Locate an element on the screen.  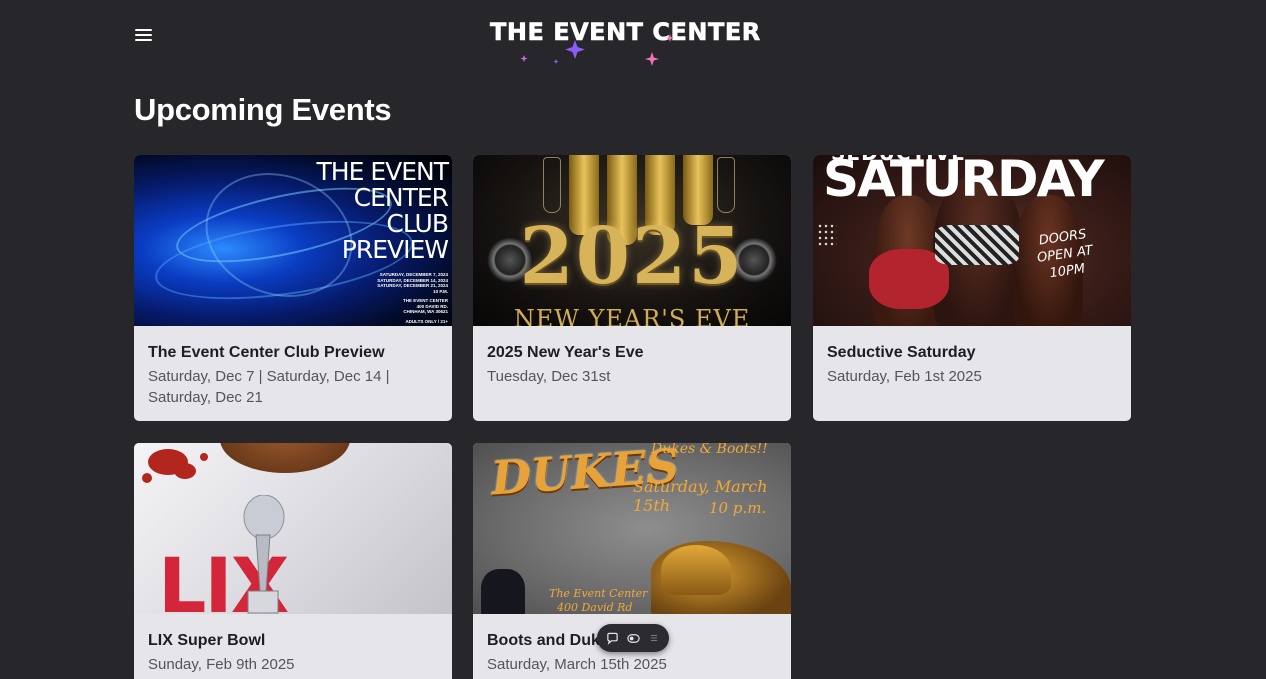
poster-dots is located at coordinates (827, 235).